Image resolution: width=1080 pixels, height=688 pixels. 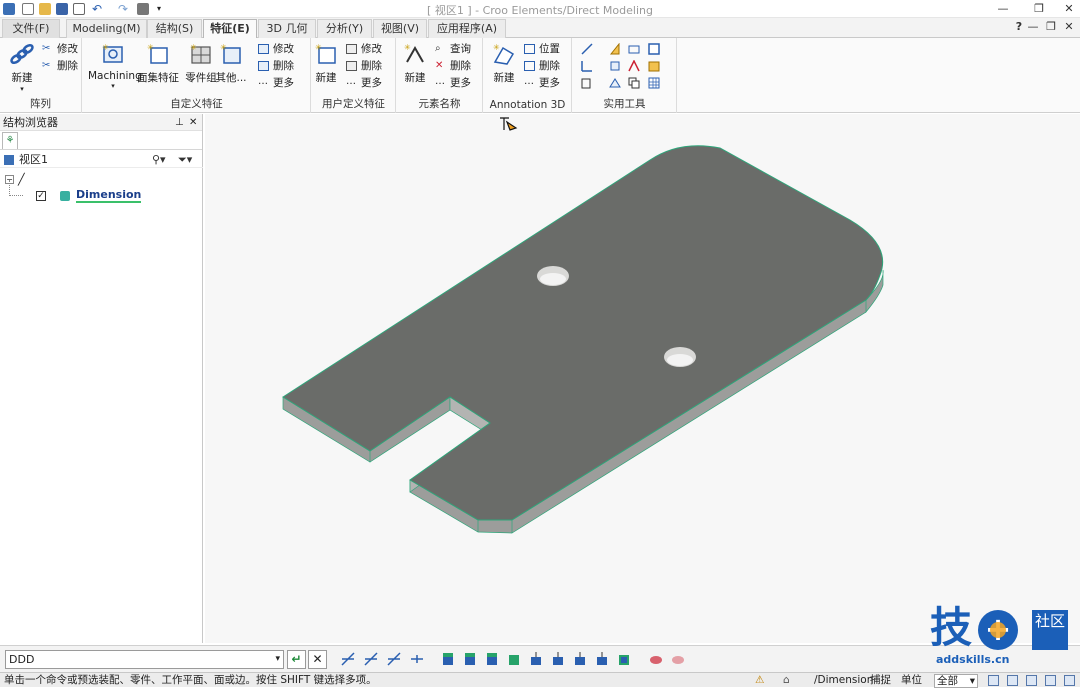 What do you see at coordinates (656, 659) in the screenshot?
I see `render-mode-1-icon` at bounding box center [656, 659].